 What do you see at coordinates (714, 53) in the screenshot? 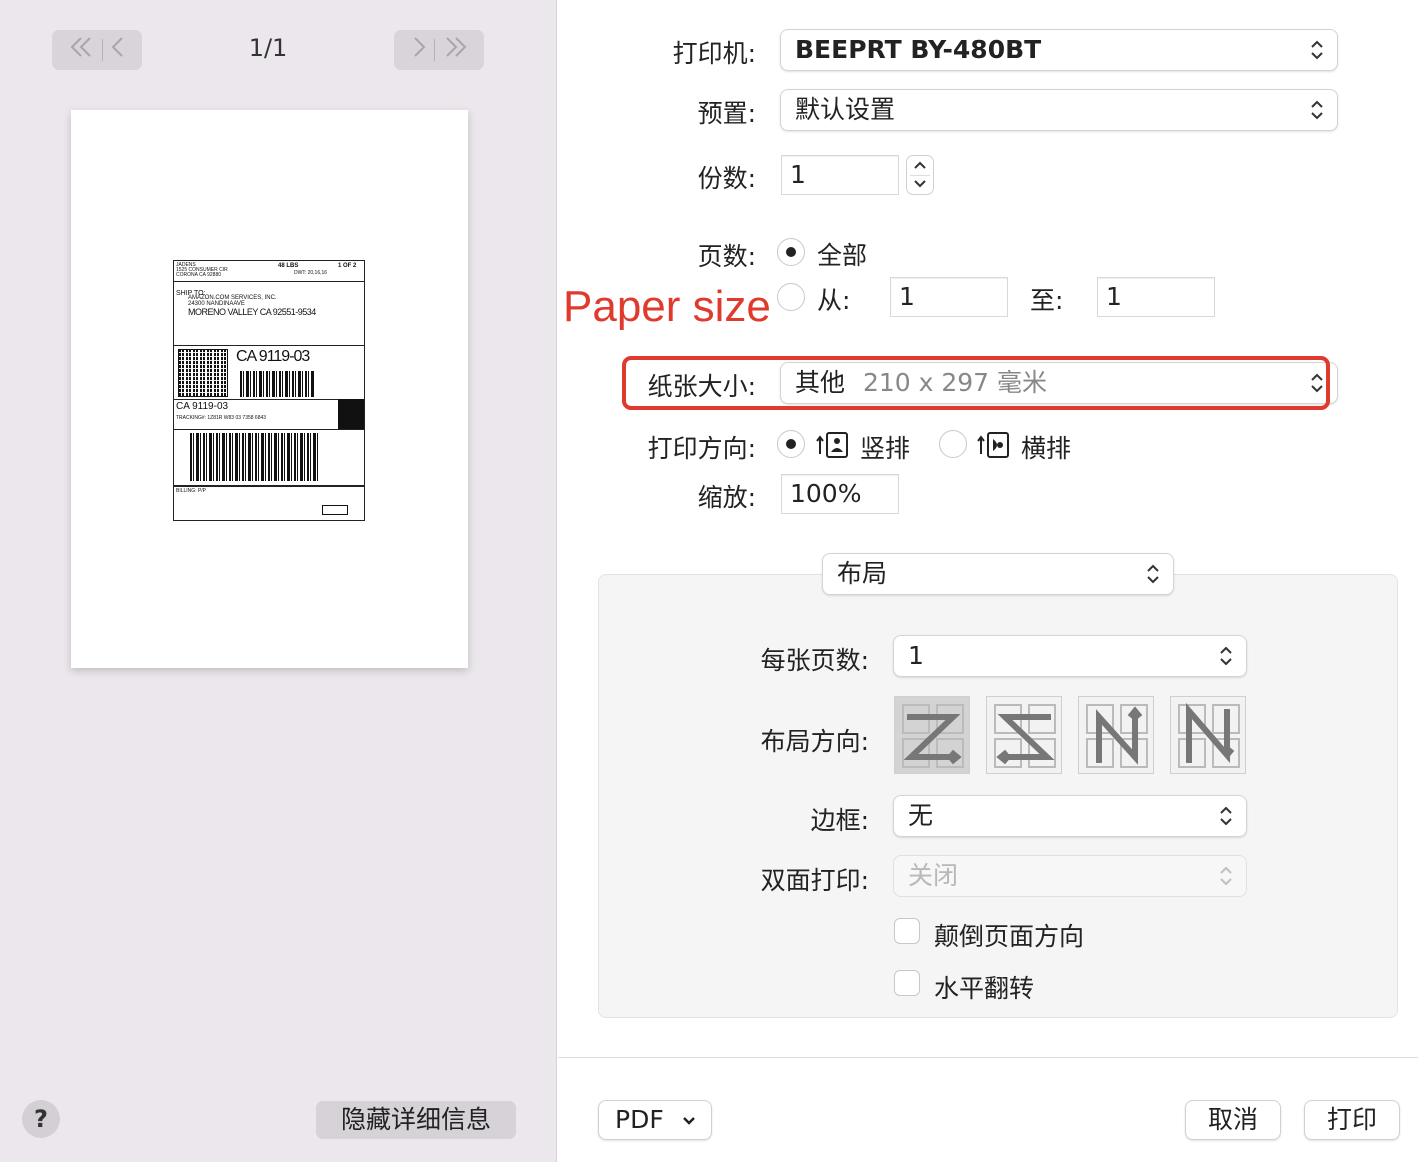
I see `printer-label: 打印机:` at bounding box center [714, 53].